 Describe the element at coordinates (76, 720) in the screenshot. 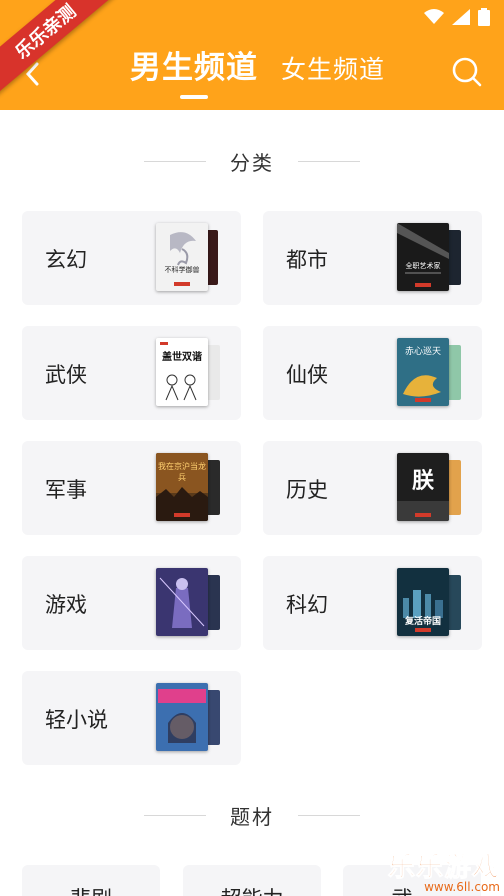

I see `category-label: 轻小说` at that location.